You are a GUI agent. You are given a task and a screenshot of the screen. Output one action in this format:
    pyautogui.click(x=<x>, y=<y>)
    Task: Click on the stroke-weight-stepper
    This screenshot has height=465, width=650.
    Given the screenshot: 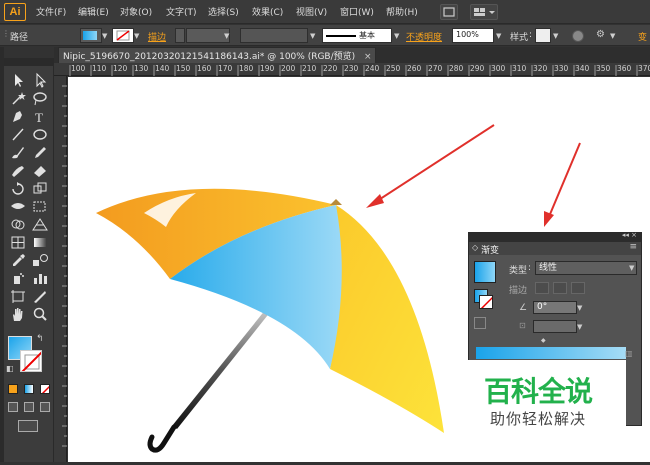 What is the action you would take?
    pyautogui.click(x=180, y=35)
    